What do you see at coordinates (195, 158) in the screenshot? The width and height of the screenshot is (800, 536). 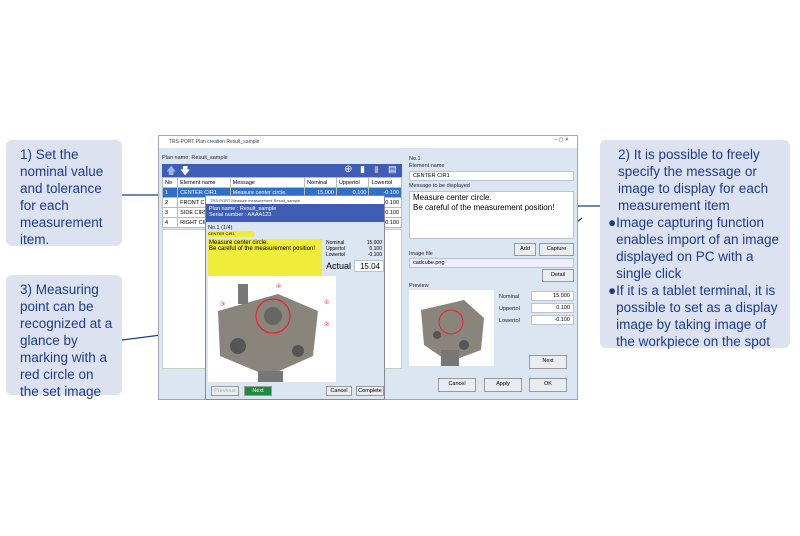 I see `plan-name: Plan name: Result_sample` at bounding box center [195, 158].